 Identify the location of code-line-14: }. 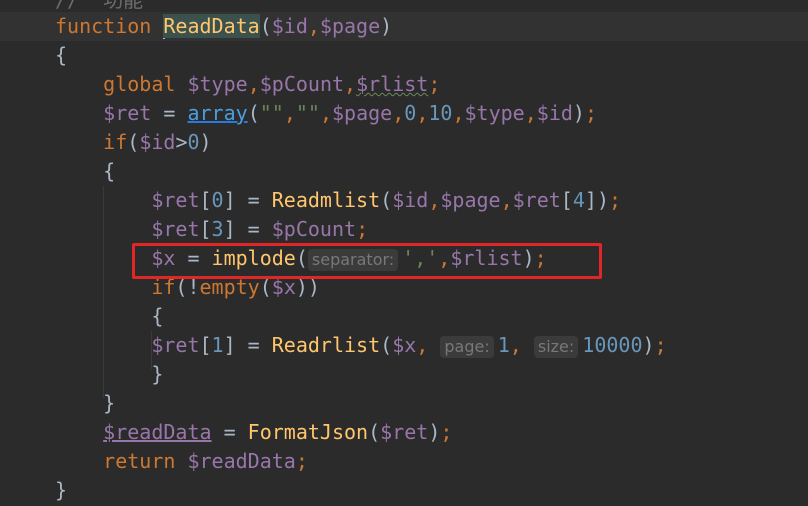
(85, 403).